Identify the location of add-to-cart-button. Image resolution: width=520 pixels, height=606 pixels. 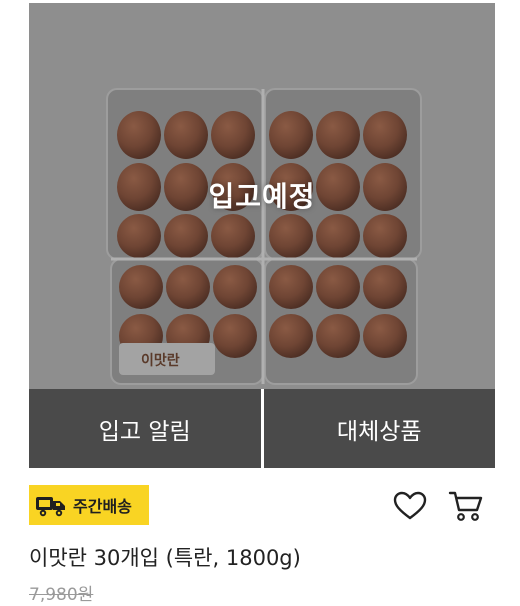
(466, 506).